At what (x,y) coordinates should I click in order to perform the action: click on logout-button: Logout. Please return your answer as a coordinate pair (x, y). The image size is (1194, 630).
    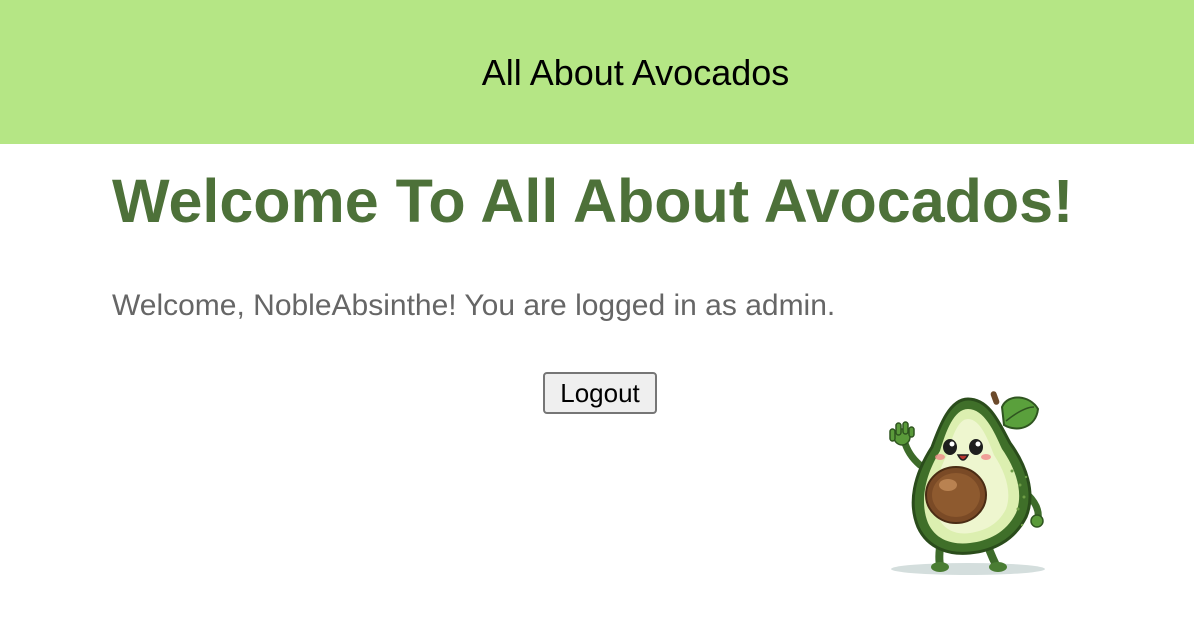
    Looking at the image, I should click on (600, 393).